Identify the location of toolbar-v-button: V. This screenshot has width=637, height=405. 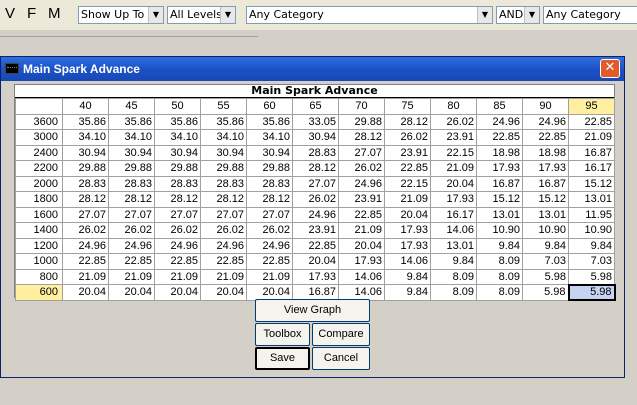
(10, 13).